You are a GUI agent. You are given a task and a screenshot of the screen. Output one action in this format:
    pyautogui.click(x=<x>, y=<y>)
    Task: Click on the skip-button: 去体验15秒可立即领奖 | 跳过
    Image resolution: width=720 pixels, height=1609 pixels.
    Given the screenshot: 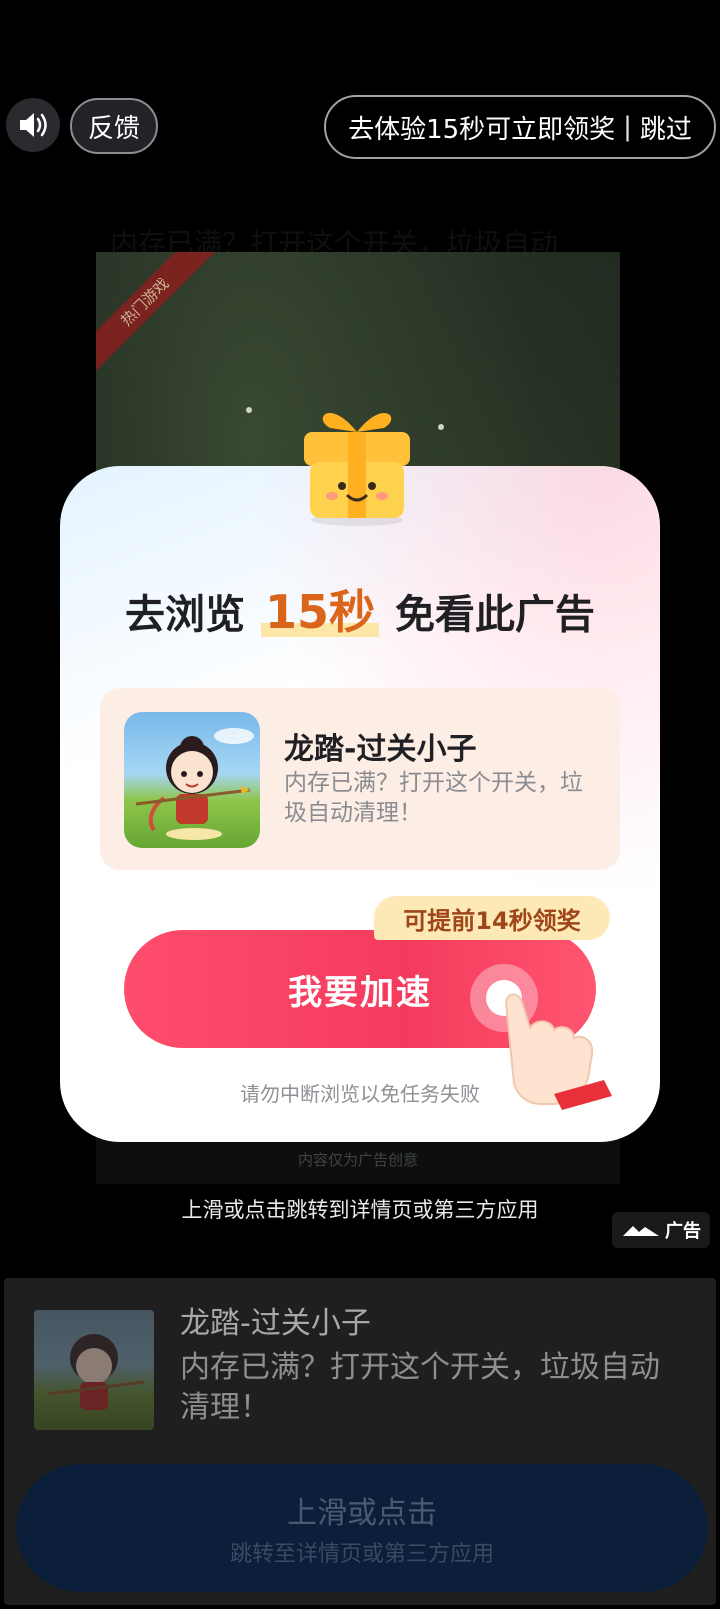 What is the action you would take?
    pyautogui.click(x=520, y=127)
    